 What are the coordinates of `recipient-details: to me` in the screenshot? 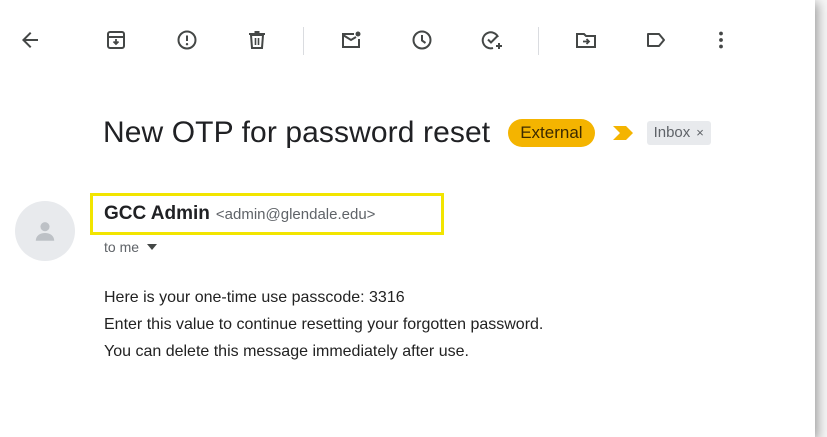 It's located at (131, 247).